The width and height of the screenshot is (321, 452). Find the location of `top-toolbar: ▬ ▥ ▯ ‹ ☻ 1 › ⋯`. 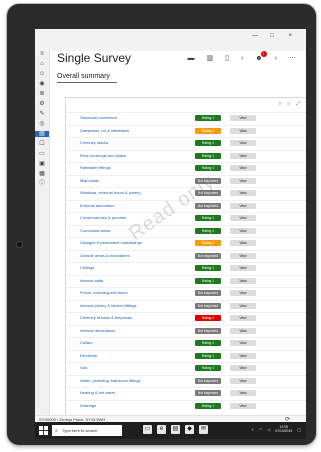

top-toolbar: ▬ ▥ ▯ ‹ ☻ 1 › ⋯ is located at coordinates (241, 56).